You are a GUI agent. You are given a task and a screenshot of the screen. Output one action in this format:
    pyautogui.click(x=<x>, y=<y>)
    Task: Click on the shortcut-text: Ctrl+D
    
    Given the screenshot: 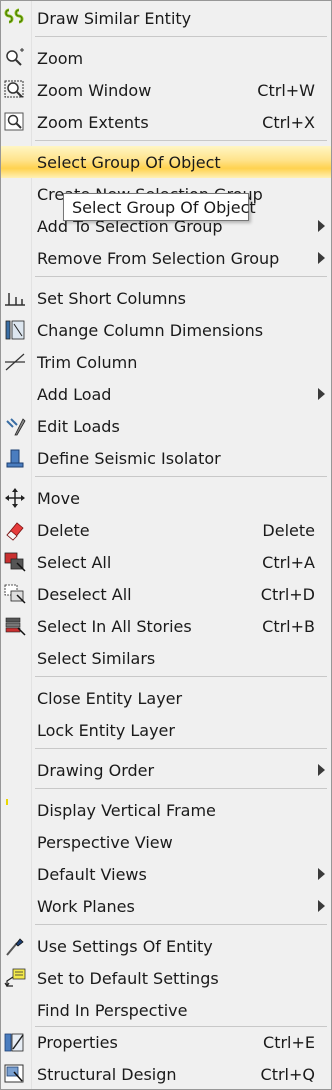 What is the action you would take?
    pyautogui.click(x=287, y=594)
    